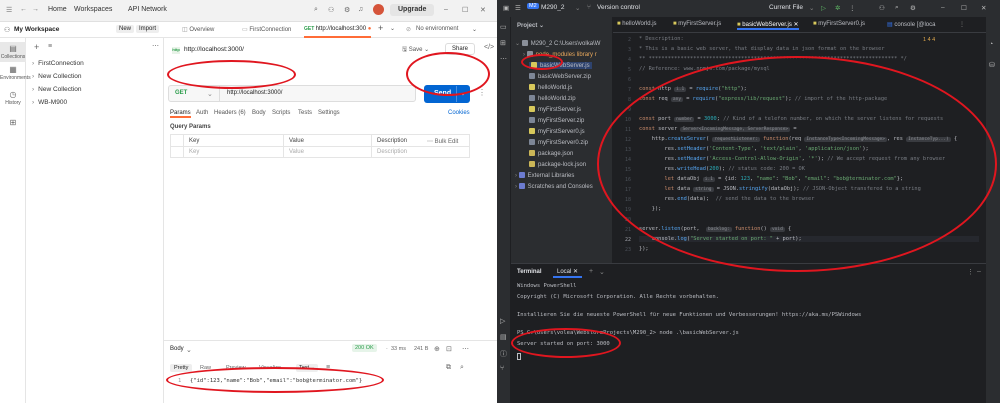 This screenshot has width=1000, height=403. I want to click on globe-icon: ⊕, so click(437, 349).